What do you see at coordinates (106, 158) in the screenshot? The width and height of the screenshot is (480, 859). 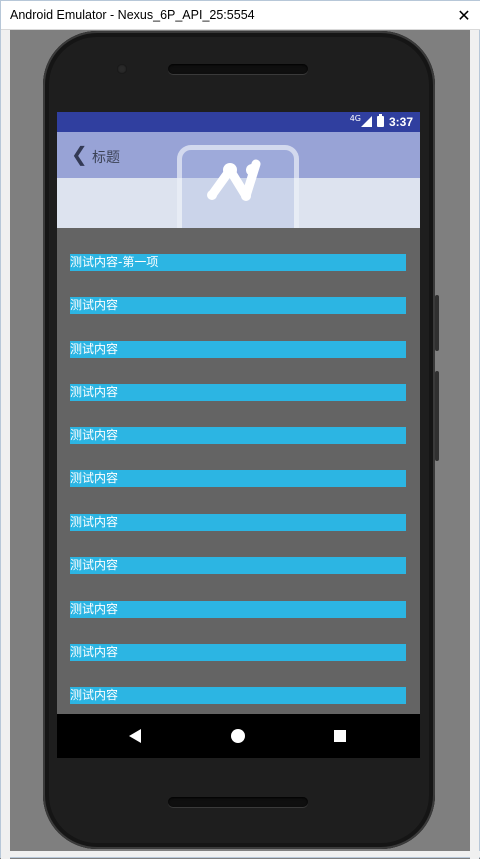 I see `page-title: 标题` at bounding box center [106, 158].